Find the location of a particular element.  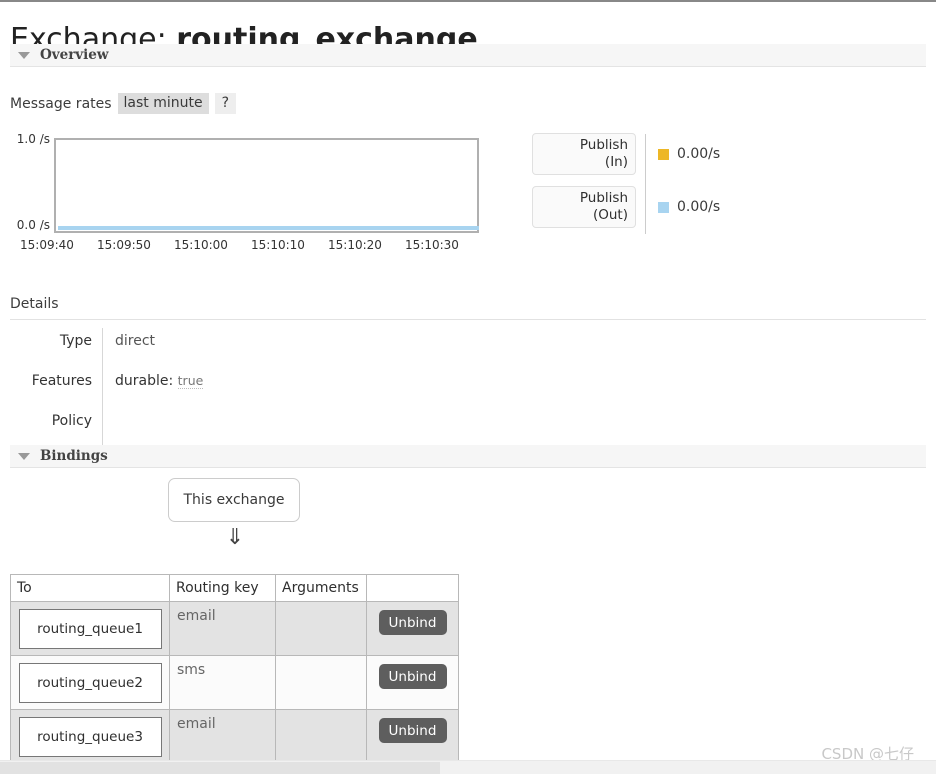

chart-legend: Publish (In) 0.00/s Publish (Out) 0.00/s is located at coordinates (667, 187).